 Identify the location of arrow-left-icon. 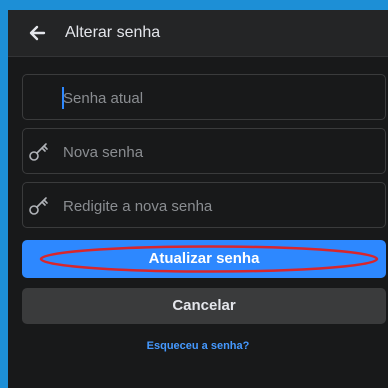
(37, 33).